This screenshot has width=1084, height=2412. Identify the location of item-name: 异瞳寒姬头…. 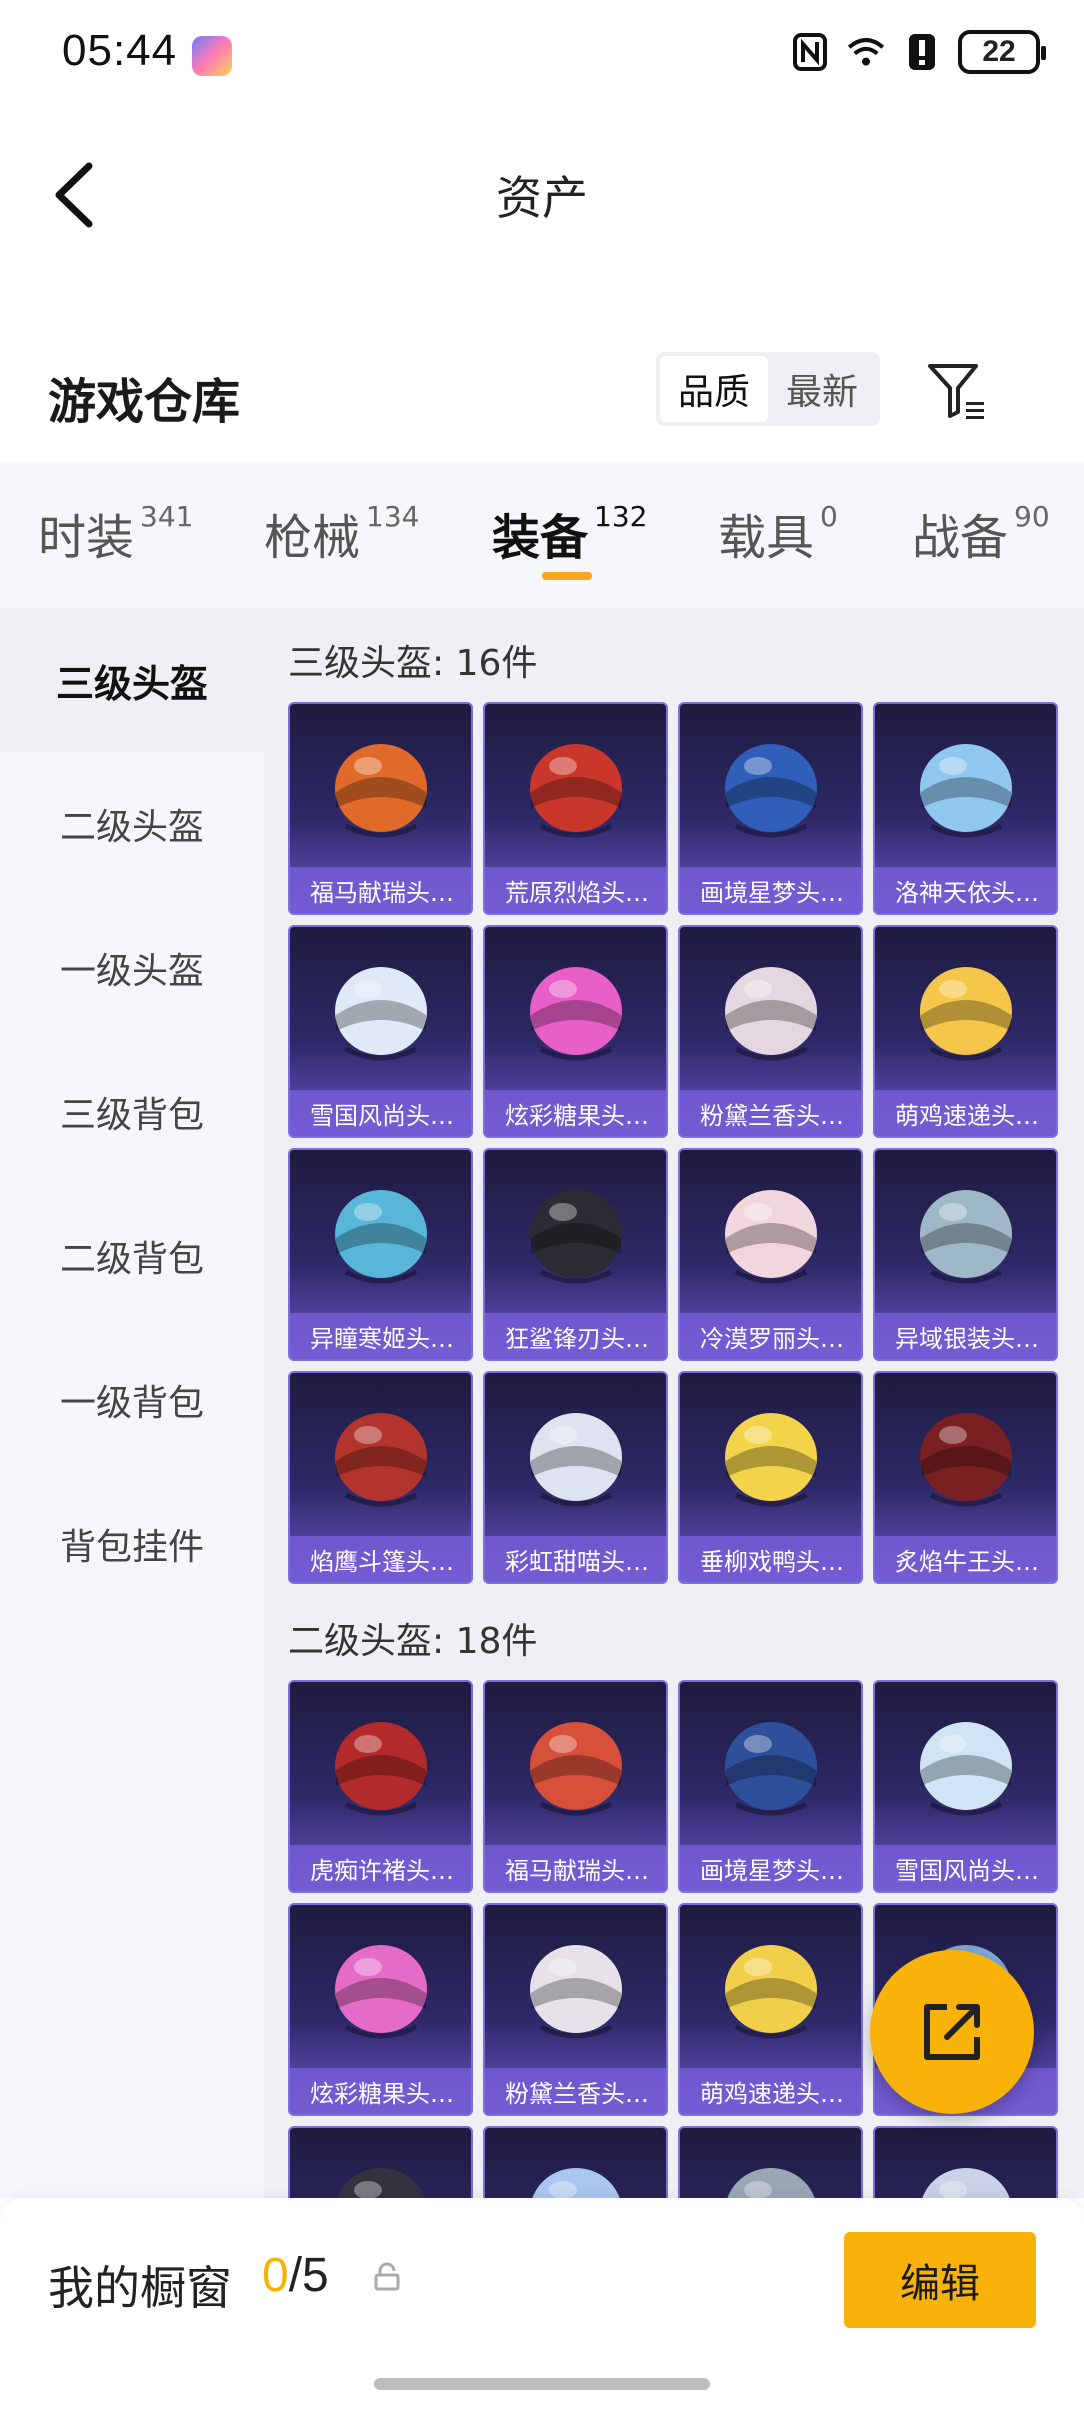
(380, 1336).